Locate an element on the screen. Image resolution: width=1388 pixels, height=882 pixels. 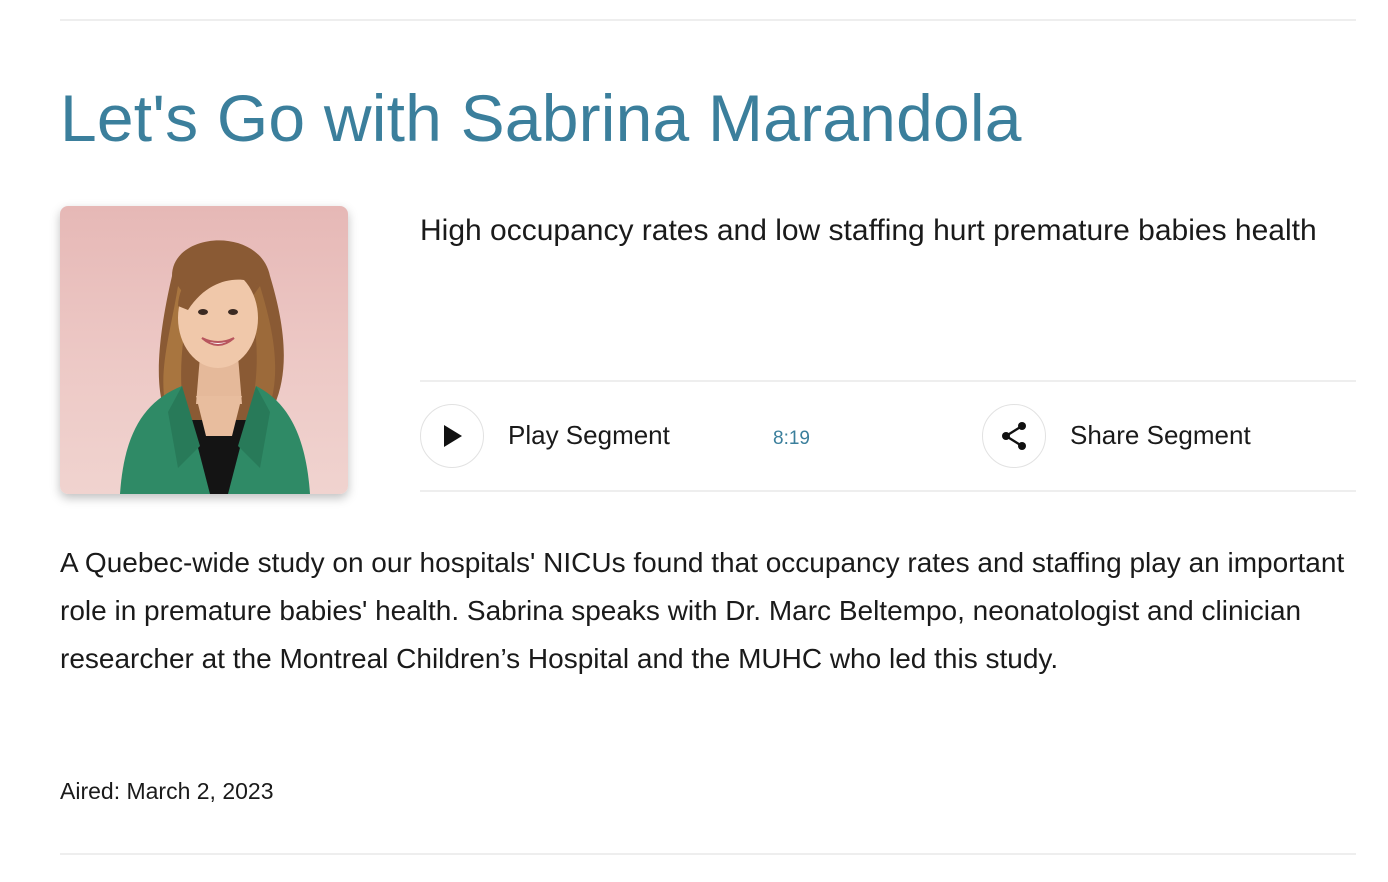
host-photo is located at coordinates (204, 350).